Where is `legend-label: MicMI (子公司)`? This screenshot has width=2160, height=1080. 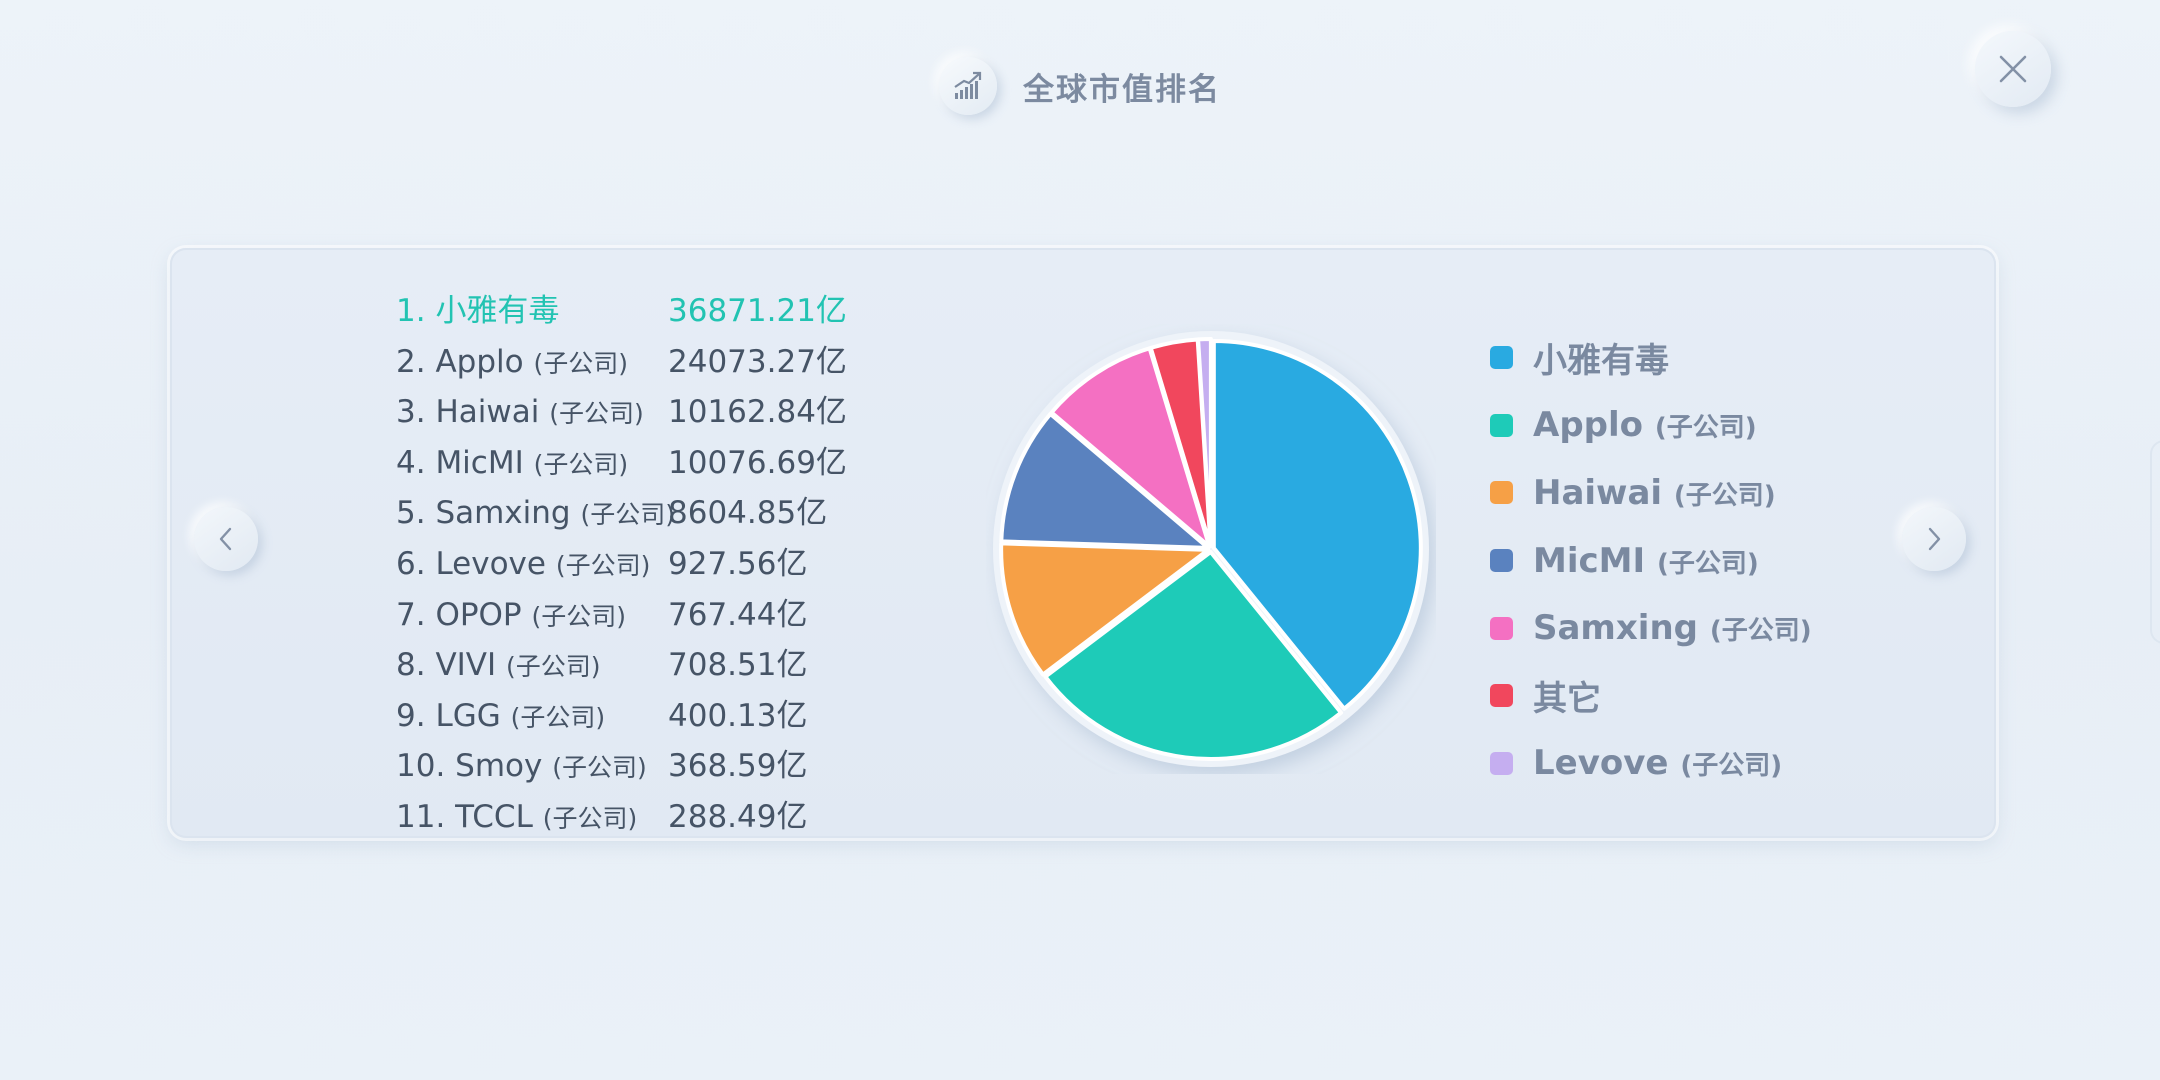 legend-label: MicMI (子公司) is located at coordinates (1646, 560).